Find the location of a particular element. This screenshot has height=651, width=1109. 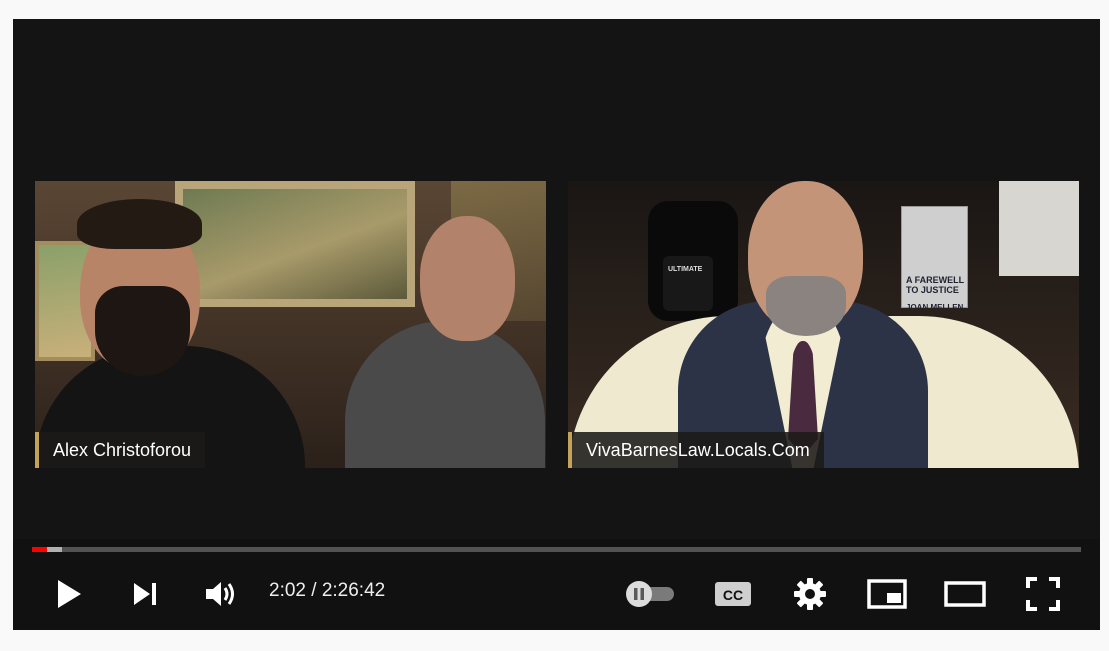

fullscreen-button is located at coordinates (1043, 594).